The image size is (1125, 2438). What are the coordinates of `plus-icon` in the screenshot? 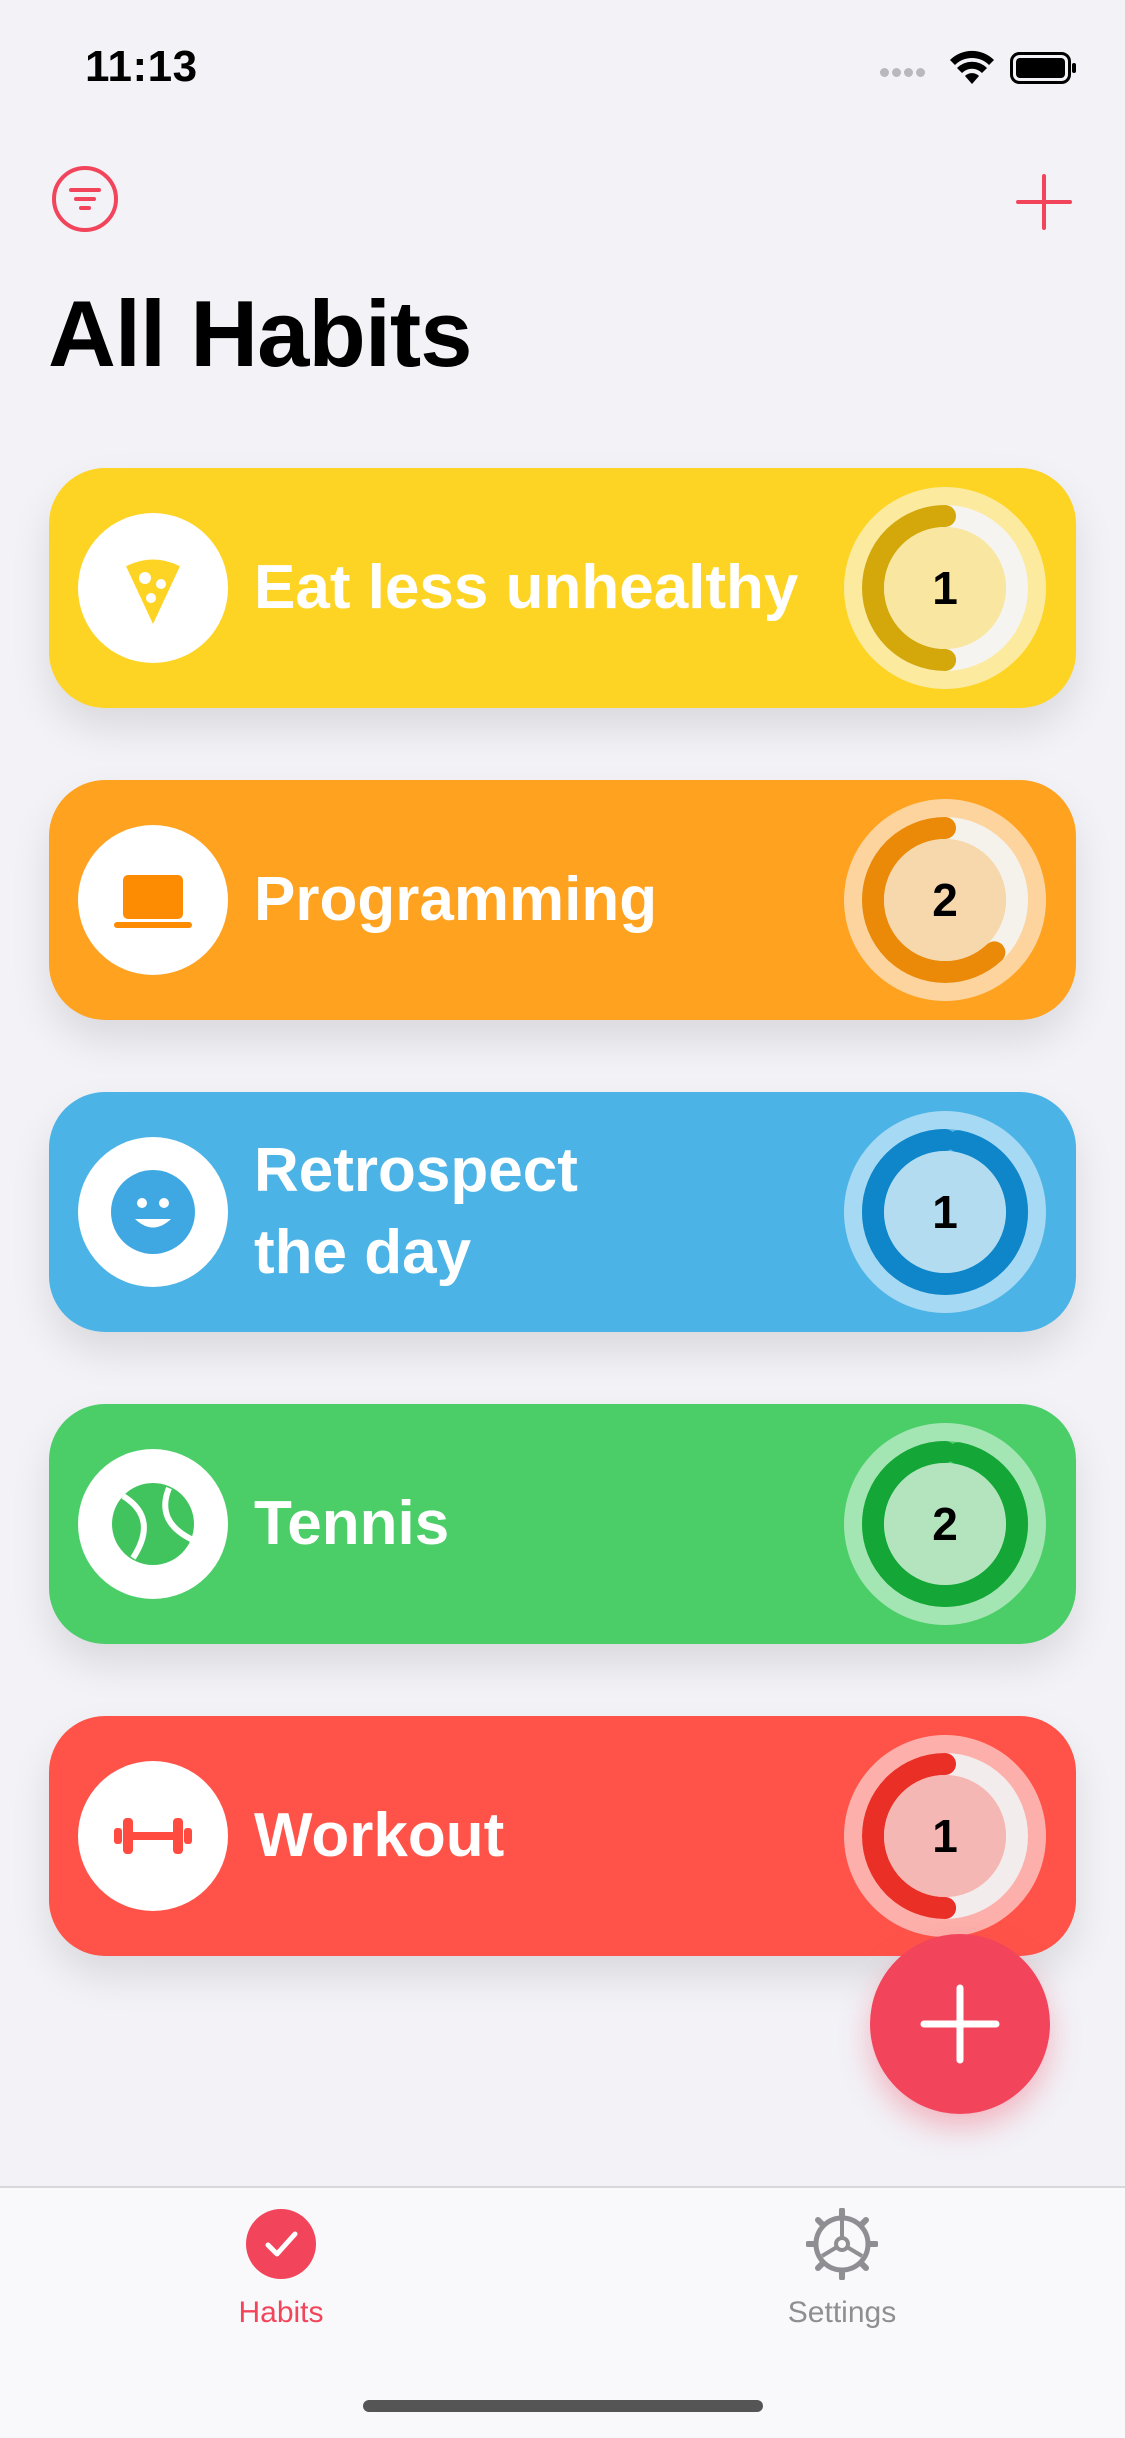 It's located at (960, 2024).